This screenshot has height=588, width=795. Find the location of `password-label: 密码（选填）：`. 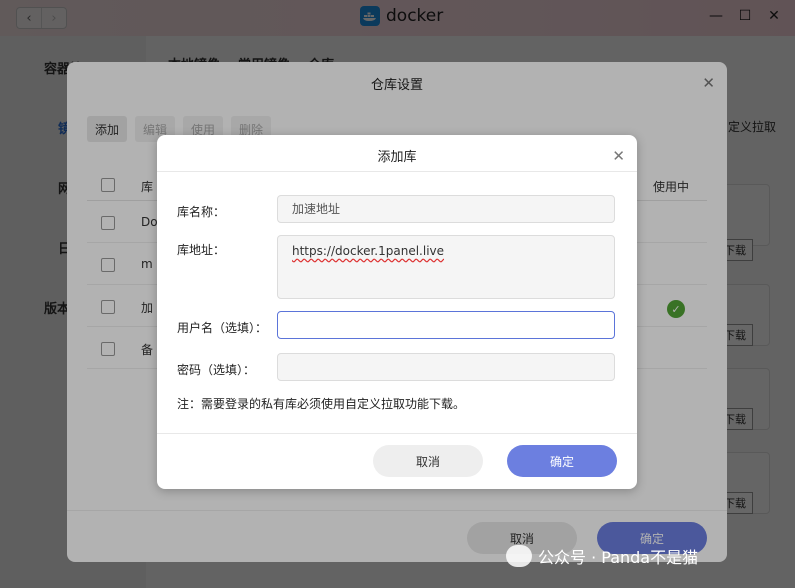

password-label: 密码（选填）： is located at coordinates (216, 370).